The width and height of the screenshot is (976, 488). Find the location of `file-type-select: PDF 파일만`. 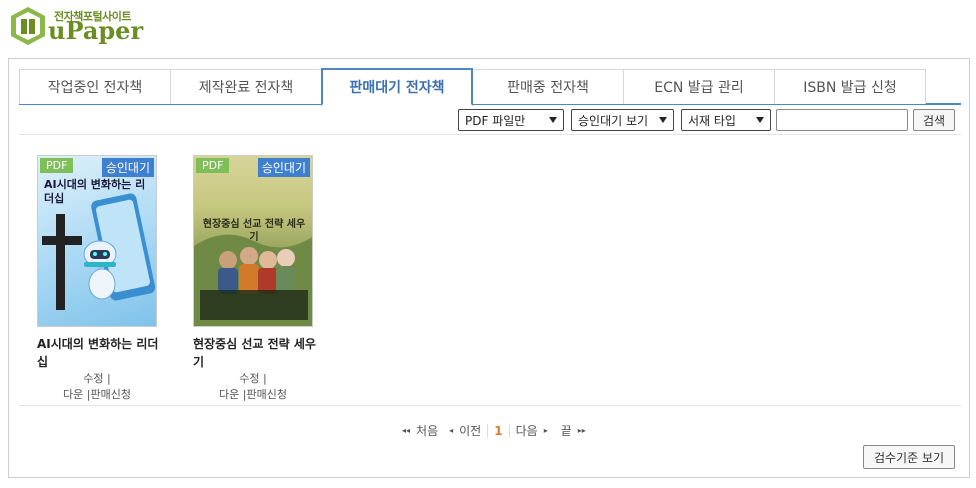

file-type-select: PDF 파일만 is located at coordinates (511, 120).